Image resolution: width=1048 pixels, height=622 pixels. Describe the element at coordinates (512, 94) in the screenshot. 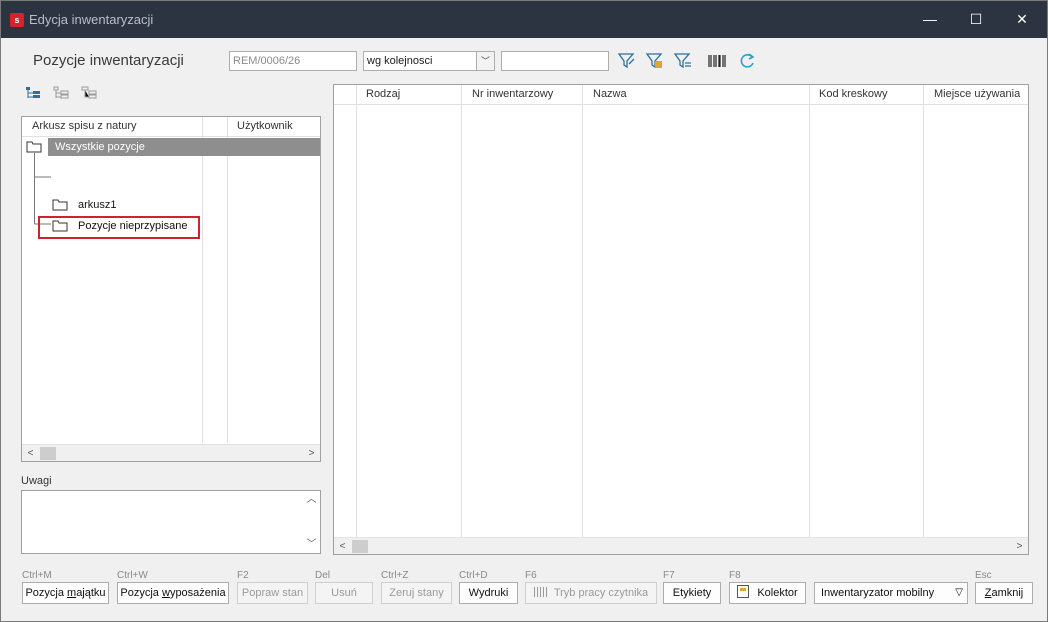

I see `column-header-inventory-number: Nr inwentarzowy` at that location.